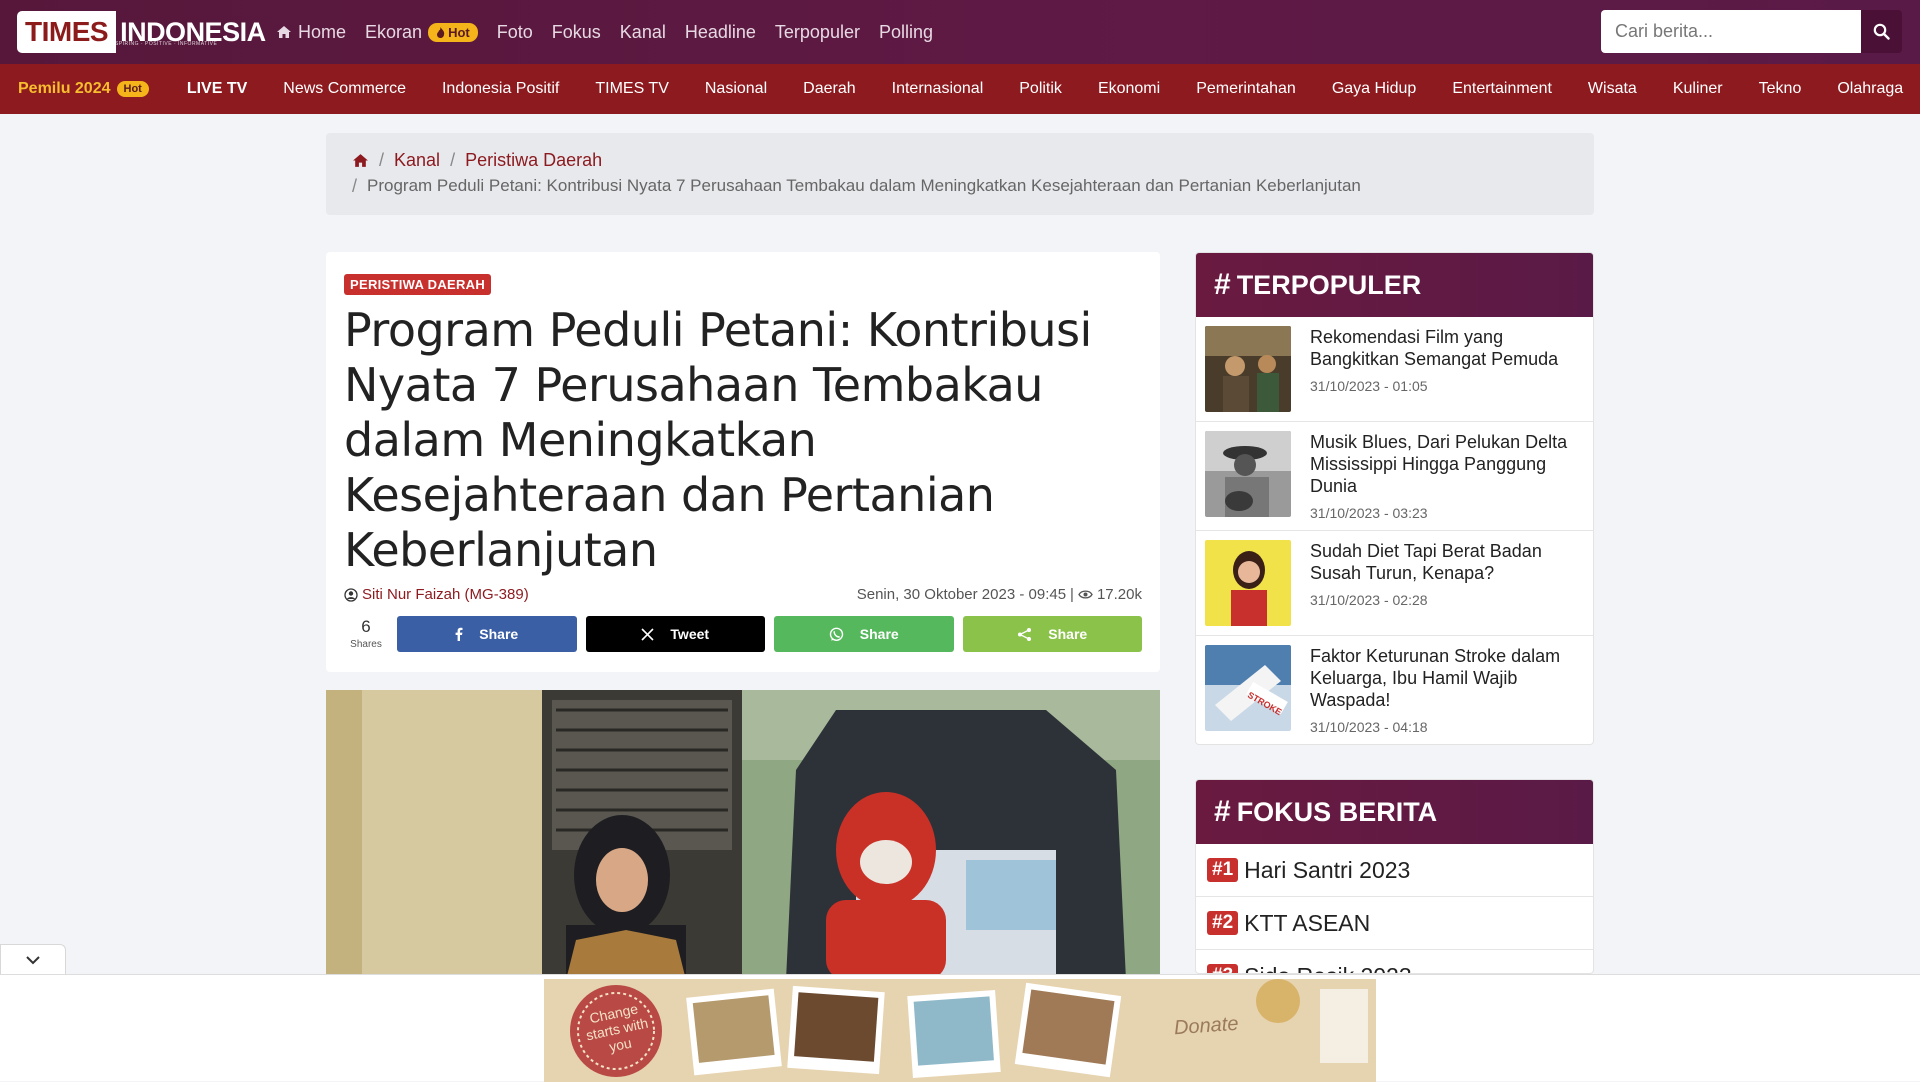 This screenshot has width=1920, height=1082. Describe the element at coordinates (1329, 284) in the screenshot. I see `terpopuler-title: TERPOPULER` at that location.